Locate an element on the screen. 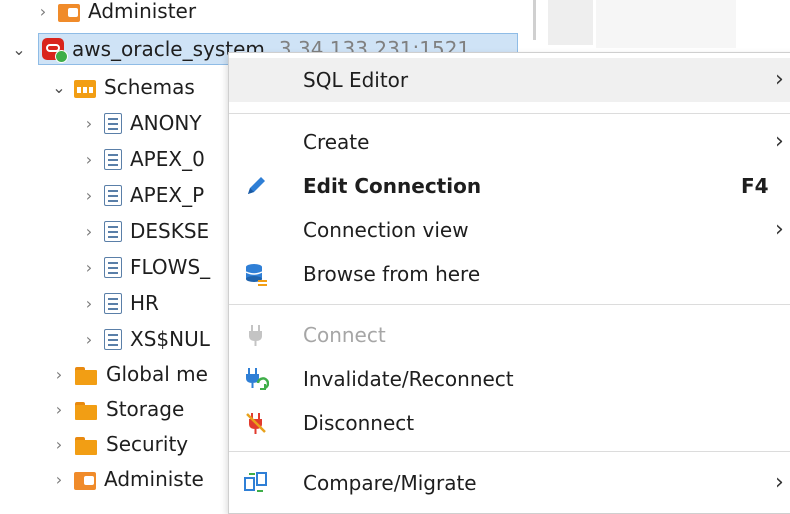  menu-item-create: Create › is located at coordinates (509, 142).